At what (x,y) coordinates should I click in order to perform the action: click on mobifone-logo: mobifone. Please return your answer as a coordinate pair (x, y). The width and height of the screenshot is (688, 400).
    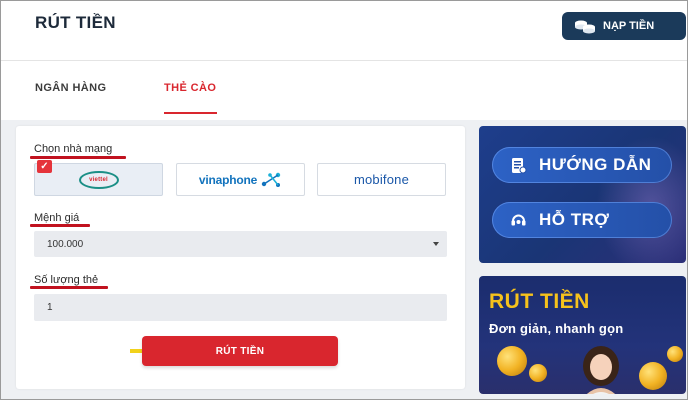
    Looking at the image, I should click on (381, 180).